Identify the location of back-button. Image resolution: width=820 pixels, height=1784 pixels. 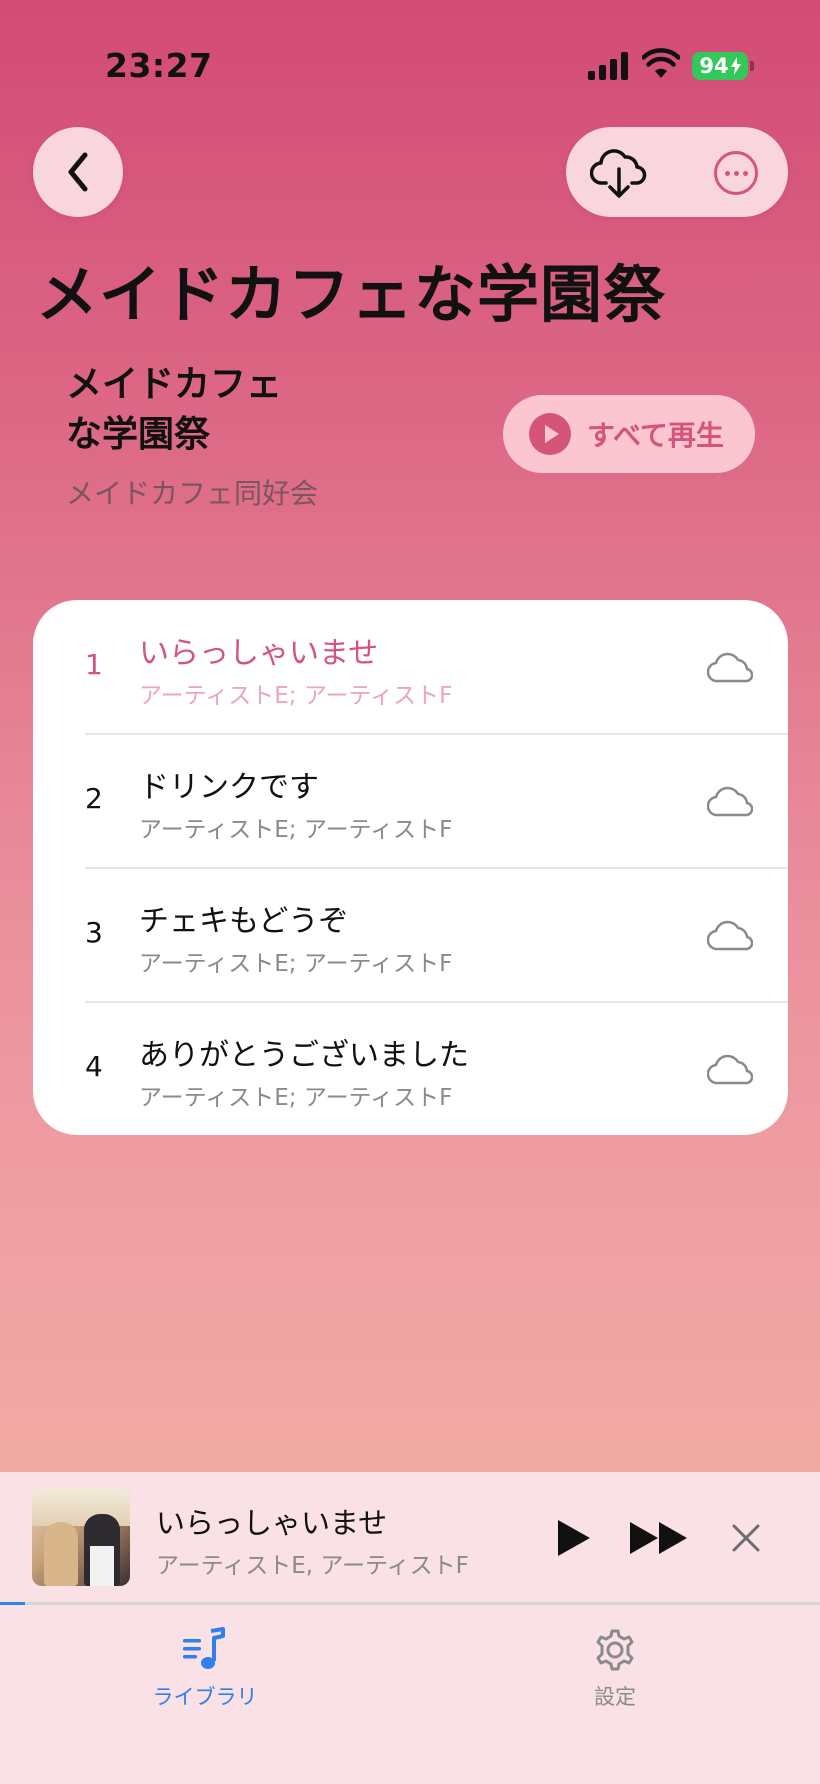
(78, 172).